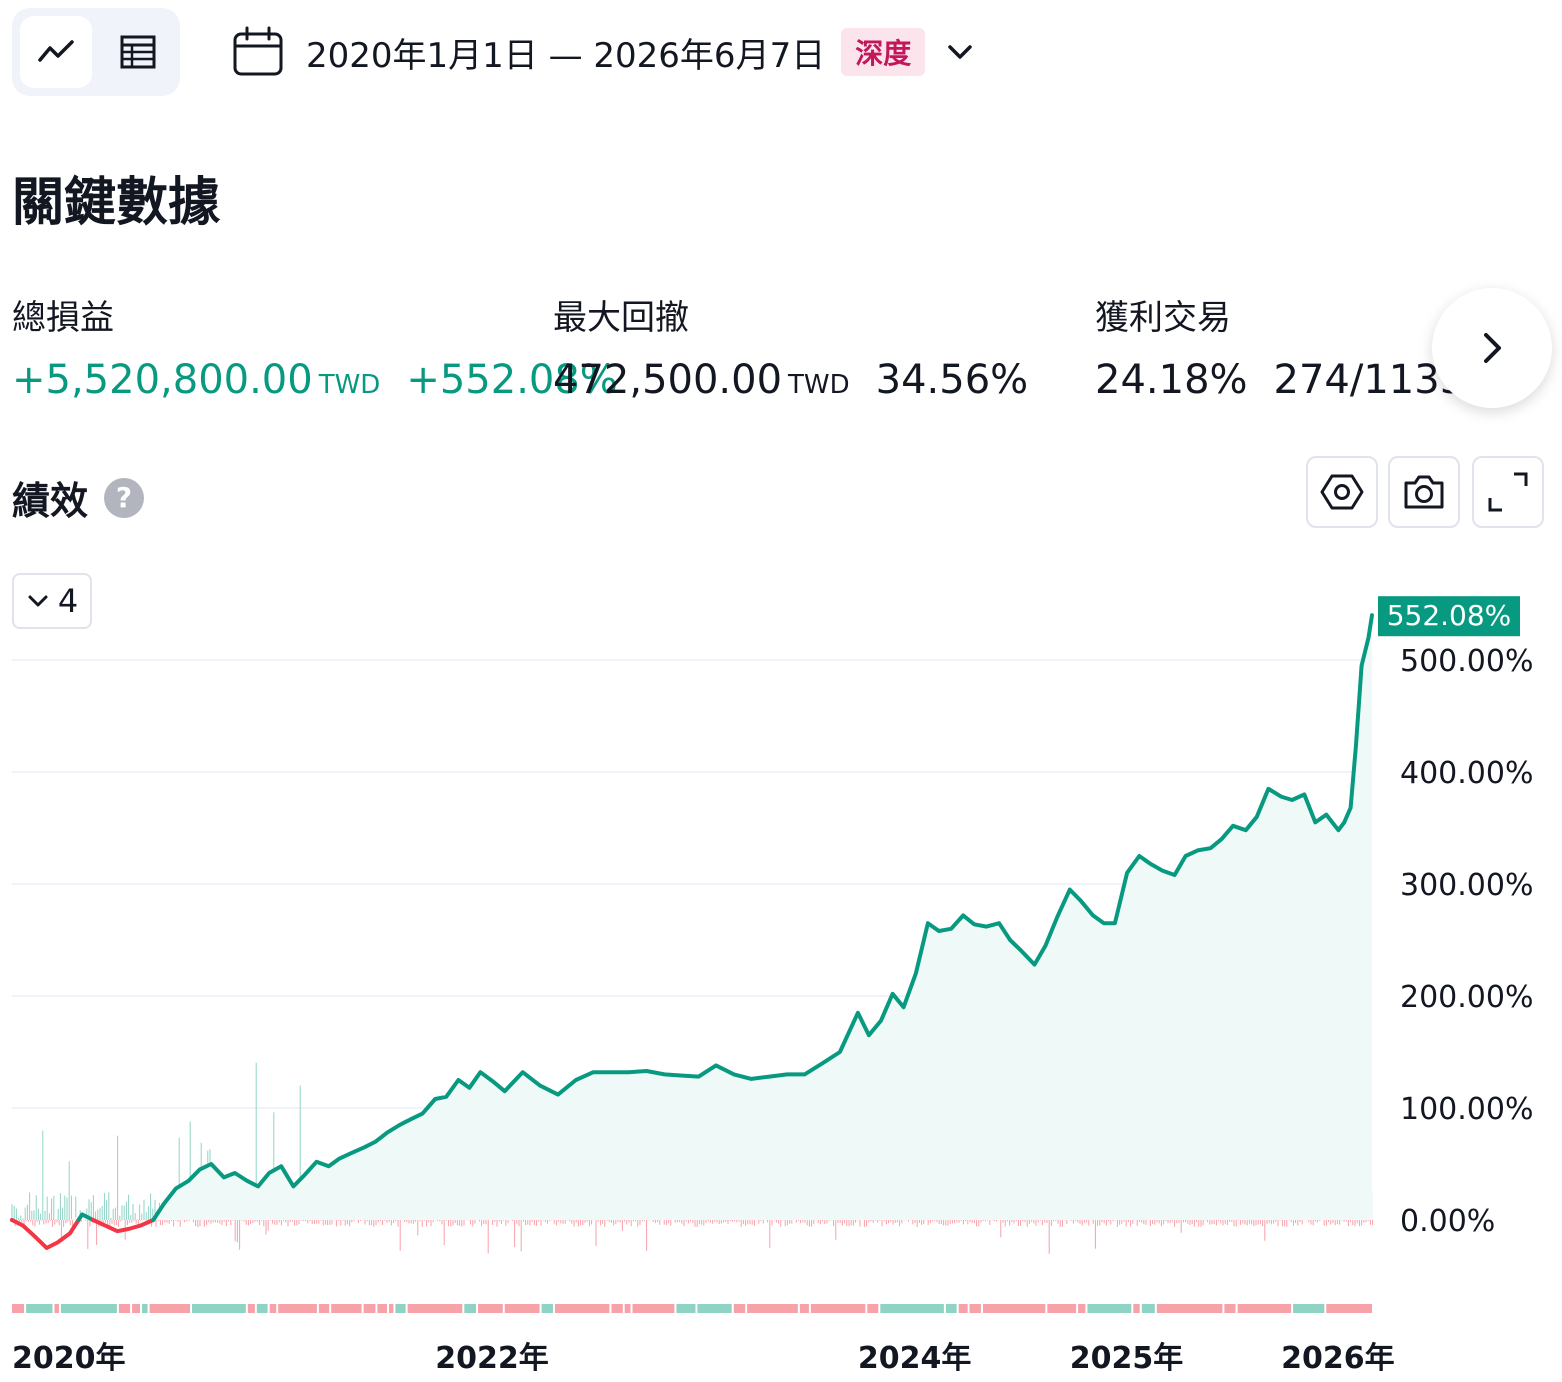  Describe the element at coordinates (1466, 773) in the screenshot. I see `y-tick-label: 400.00%` at that location.